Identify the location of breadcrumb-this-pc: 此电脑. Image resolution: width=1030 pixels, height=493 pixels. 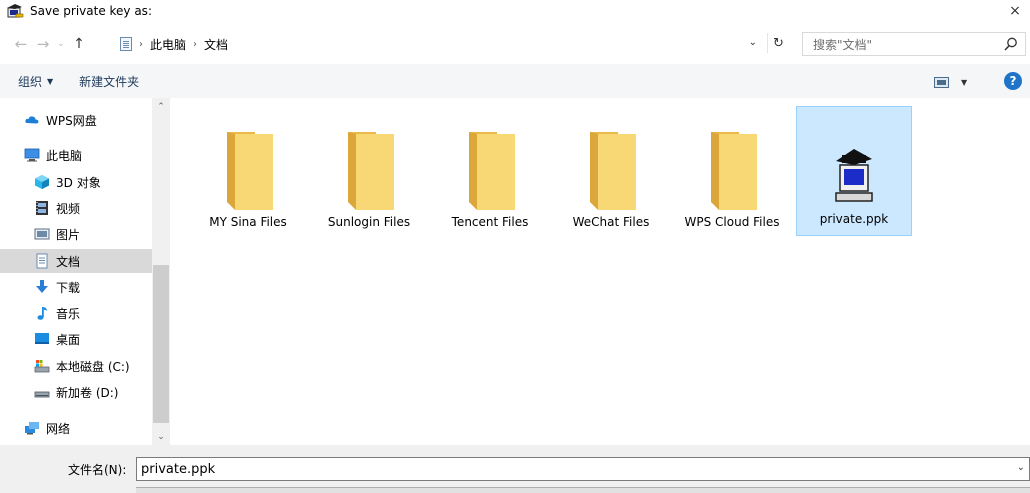
(168, 44).